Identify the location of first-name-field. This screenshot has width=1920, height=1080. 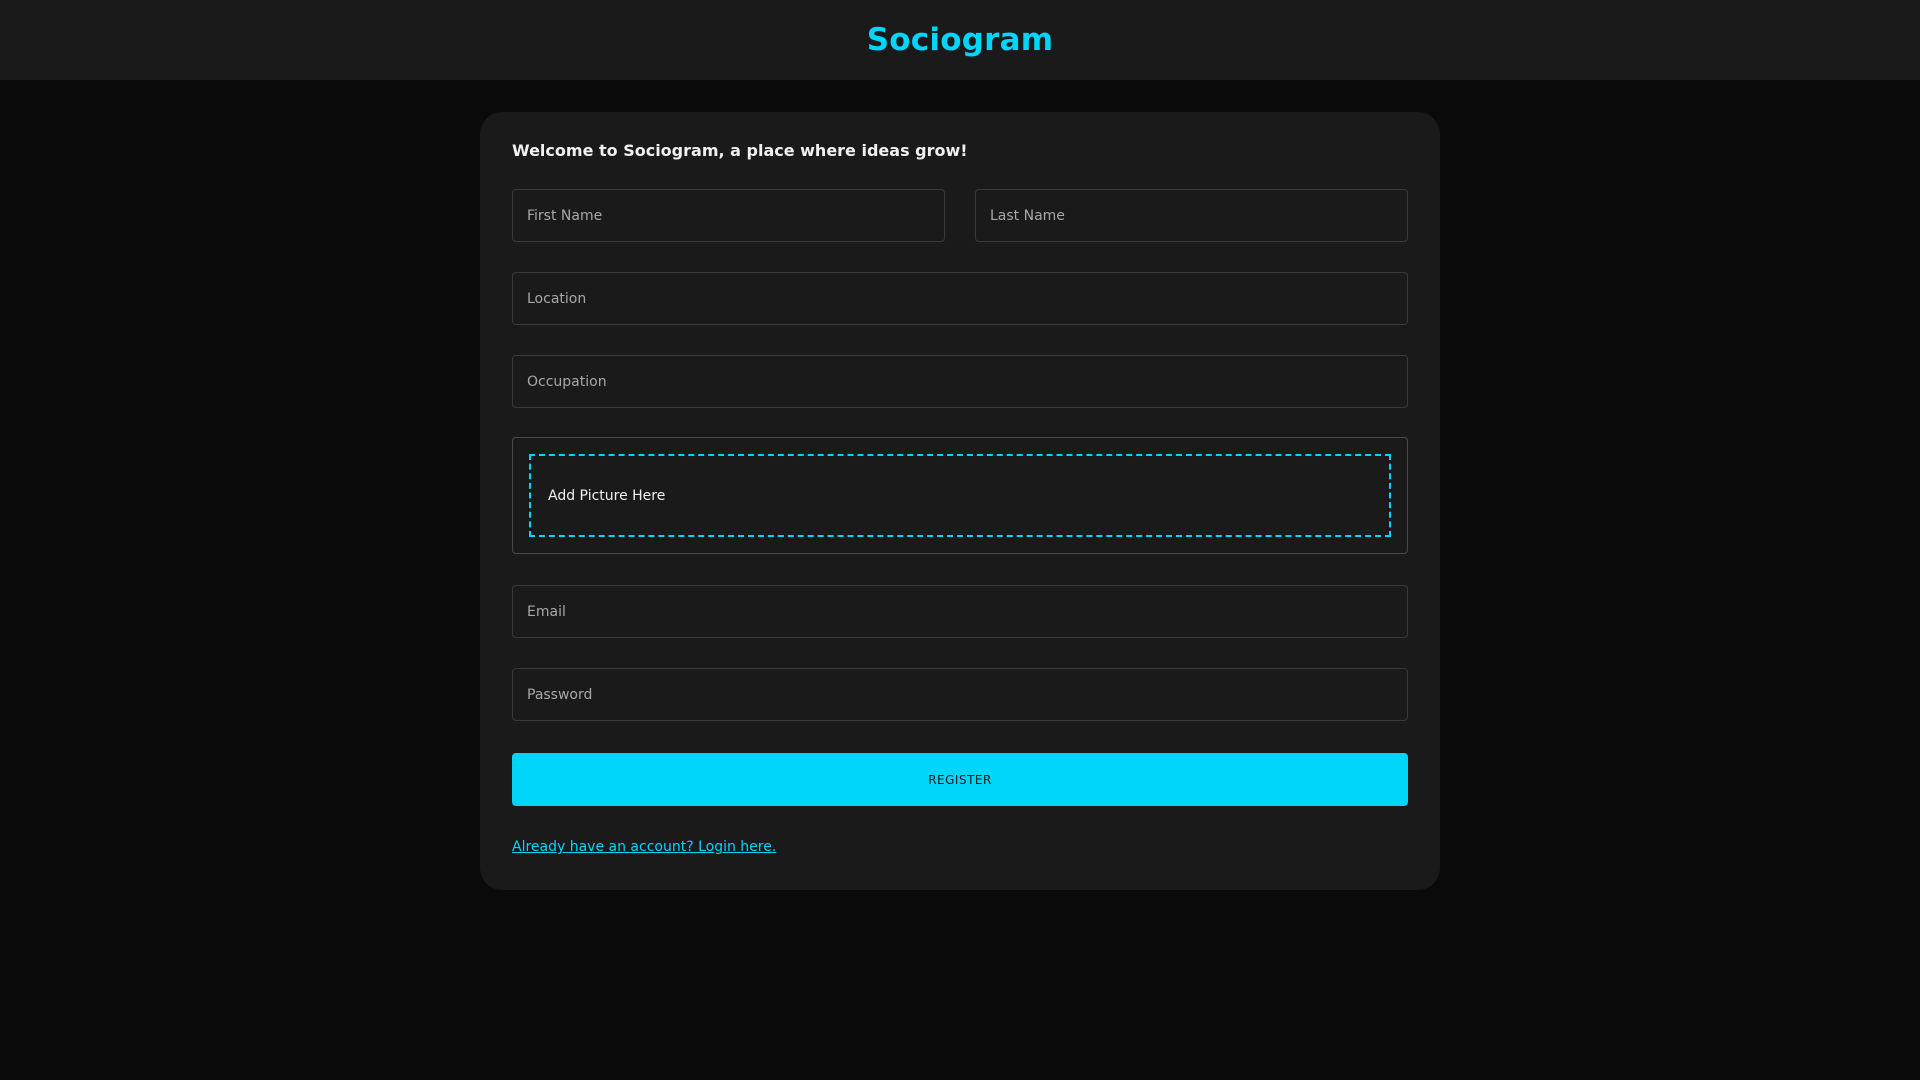
(728, 215).